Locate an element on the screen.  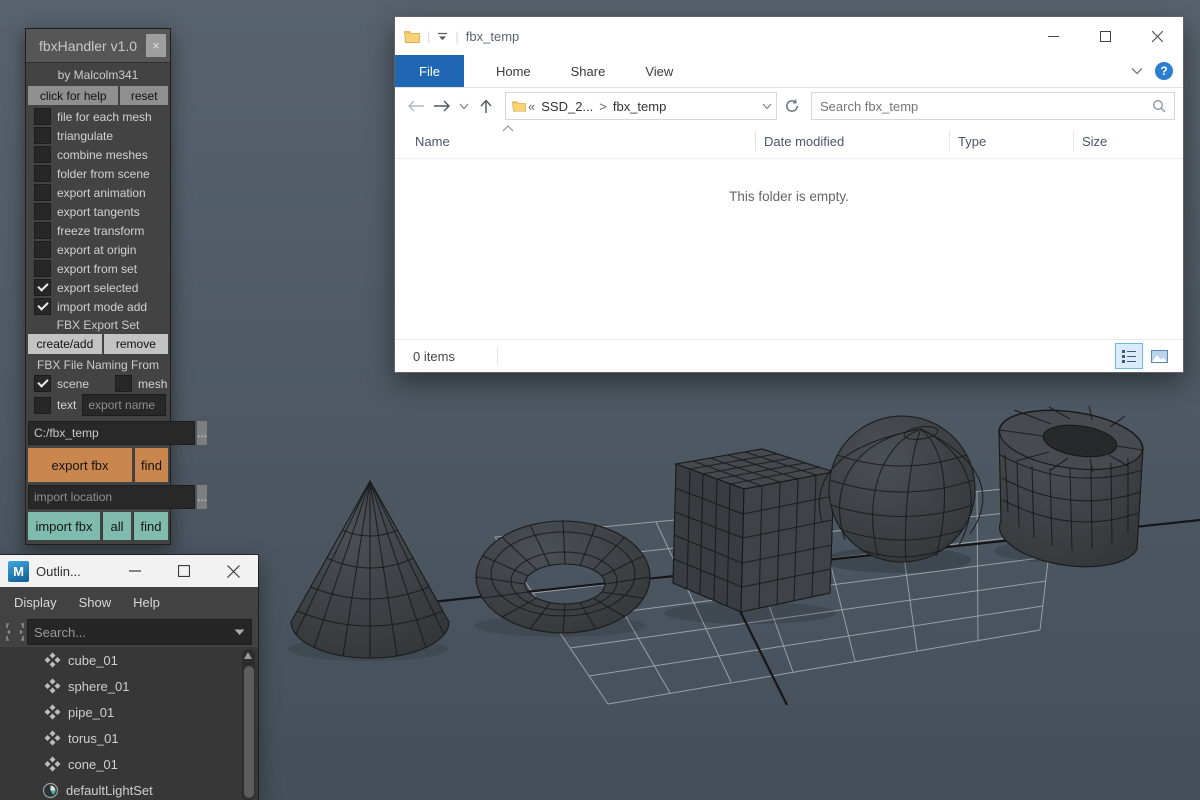
column-header-date-modified: Date modified is located at coordinates (852, 141).